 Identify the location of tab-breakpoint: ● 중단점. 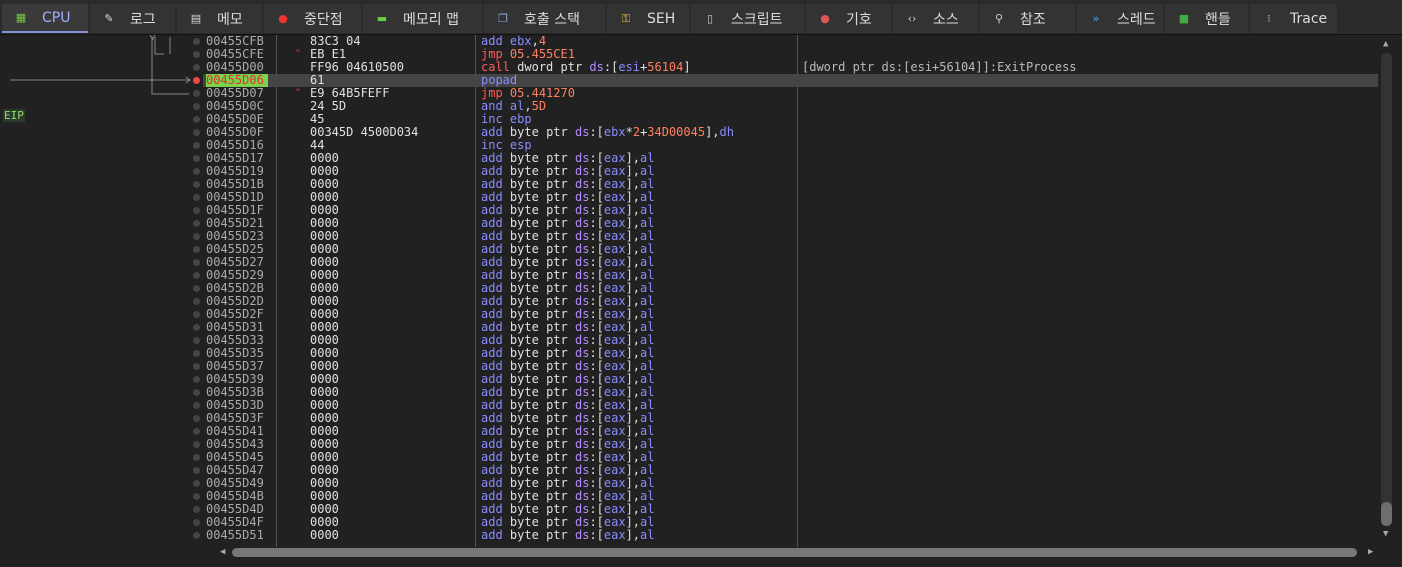
(312, 18).